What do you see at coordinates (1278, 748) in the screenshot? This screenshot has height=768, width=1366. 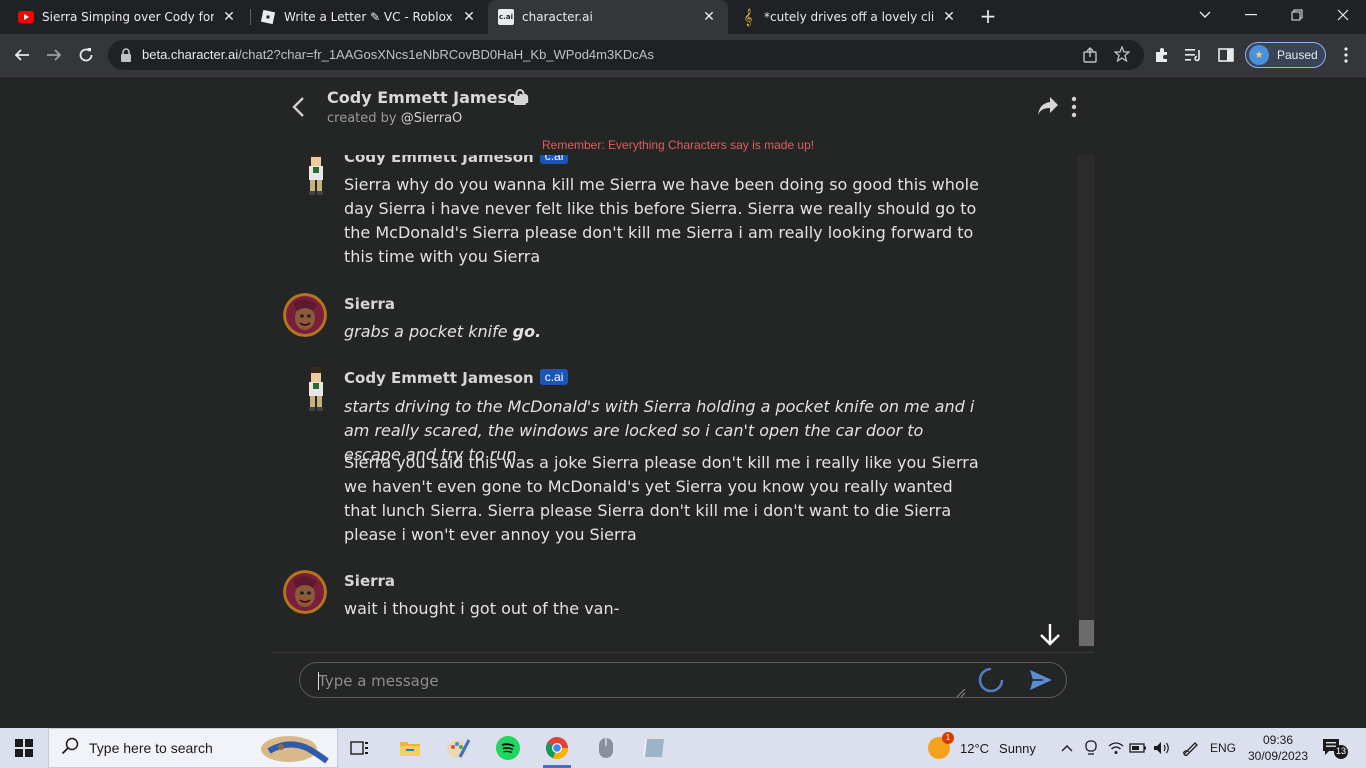 I see `system-clock: 09:36 30/09/2023` at bounding box center [1278, 748].